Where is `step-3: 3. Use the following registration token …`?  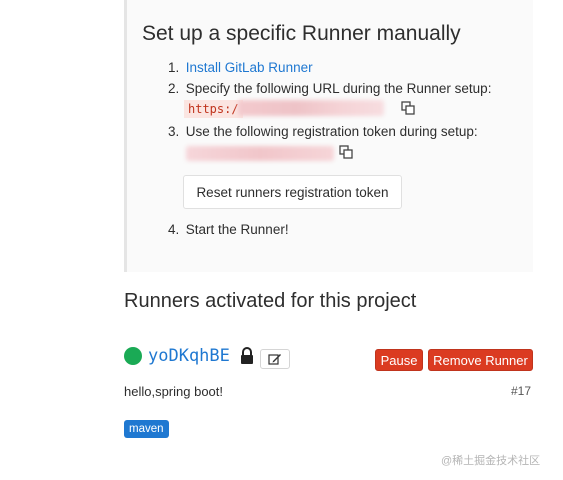
step-3: 3. Use the following registration token … is located at coordinates (323, 131).